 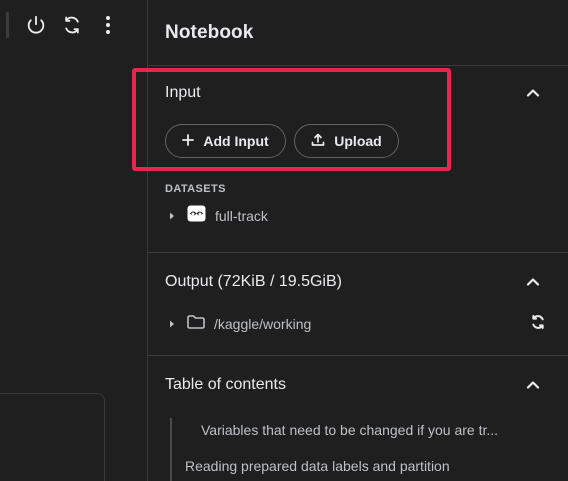 I want to click on output-folder-path: /kaggle/working, so click(x=263, y=324).